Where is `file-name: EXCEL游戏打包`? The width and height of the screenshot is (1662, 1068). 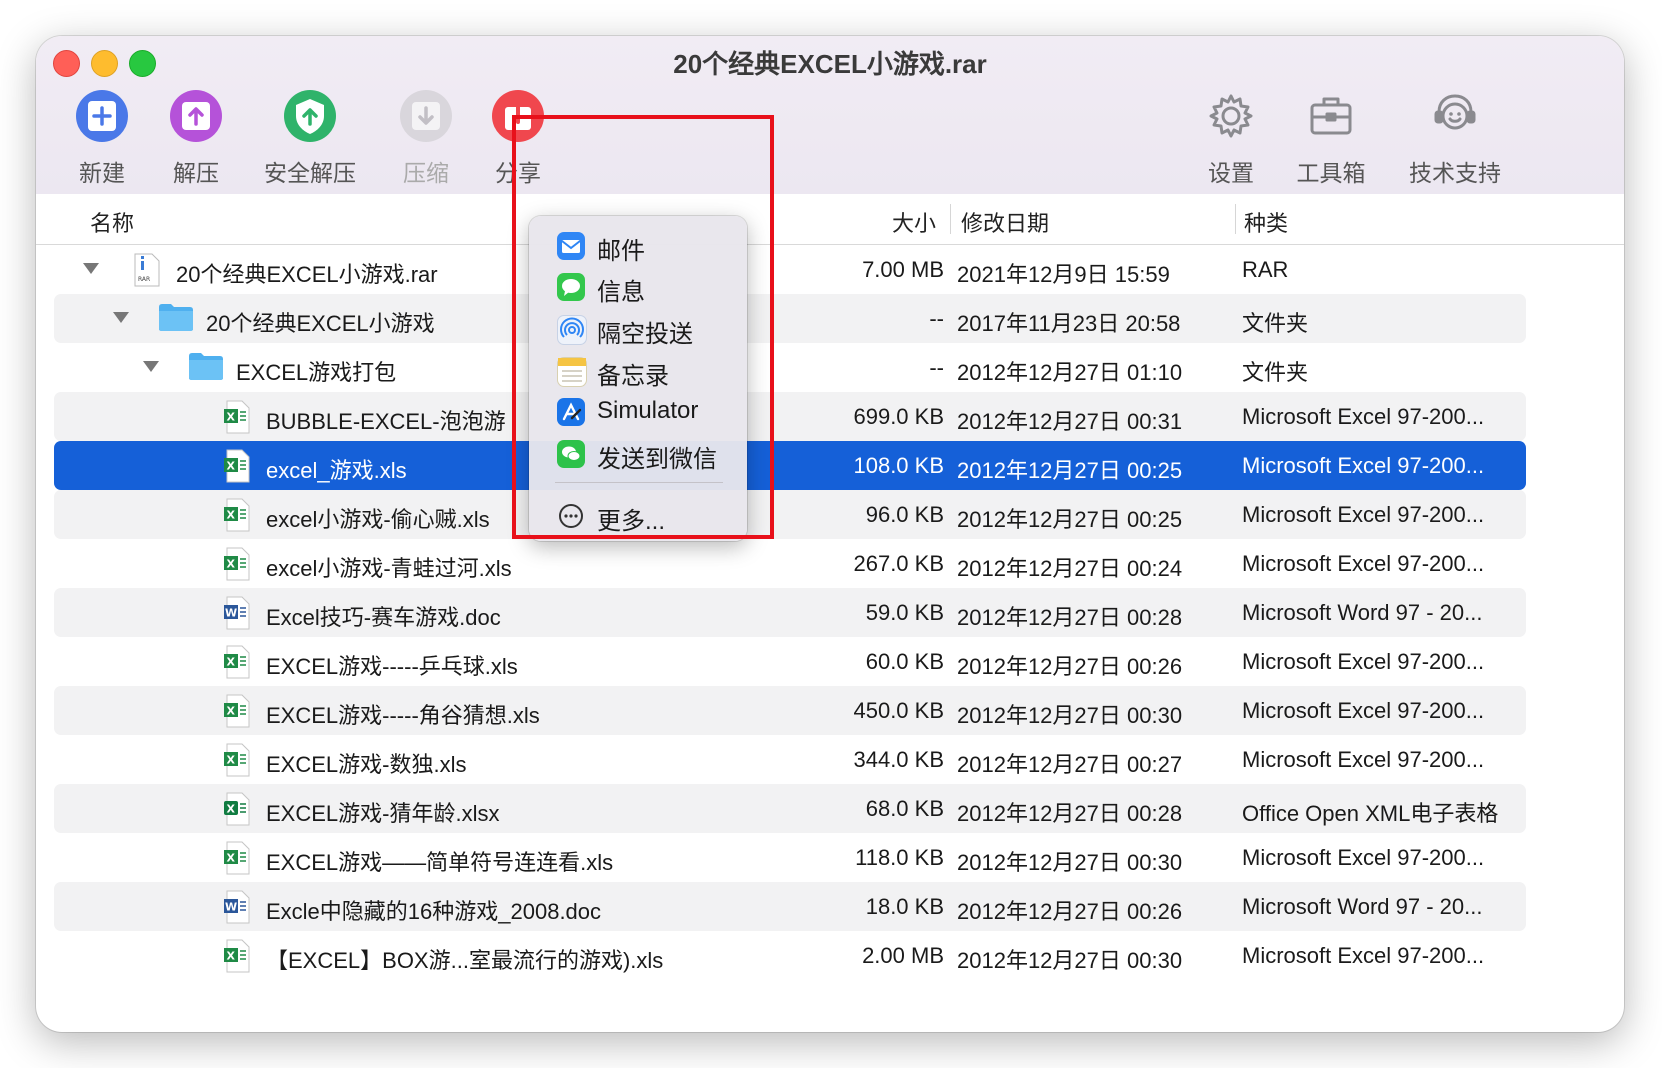
file-name: EXCEL游戏打包 is located at coordinates (316, 372).